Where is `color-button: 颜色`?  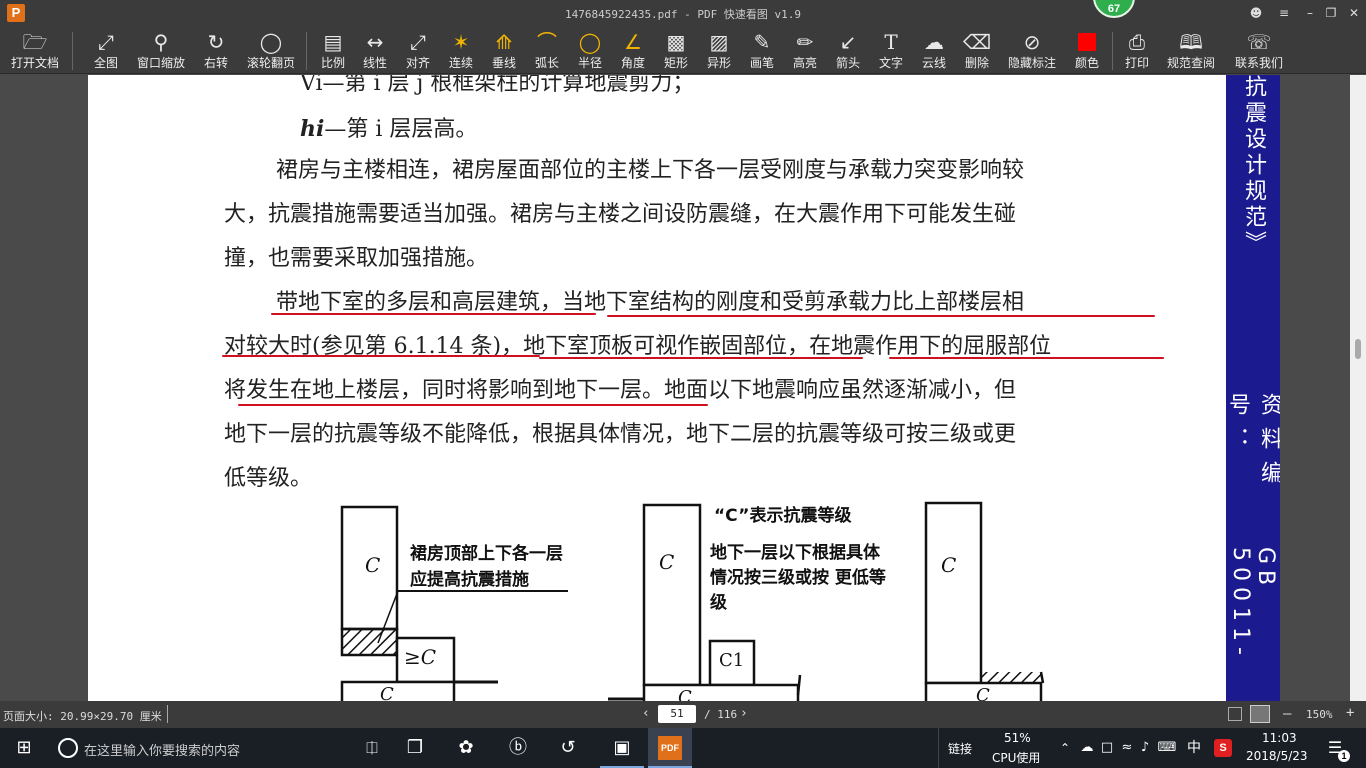 color-button: 颜色 is located at coordinates (1087, 50).